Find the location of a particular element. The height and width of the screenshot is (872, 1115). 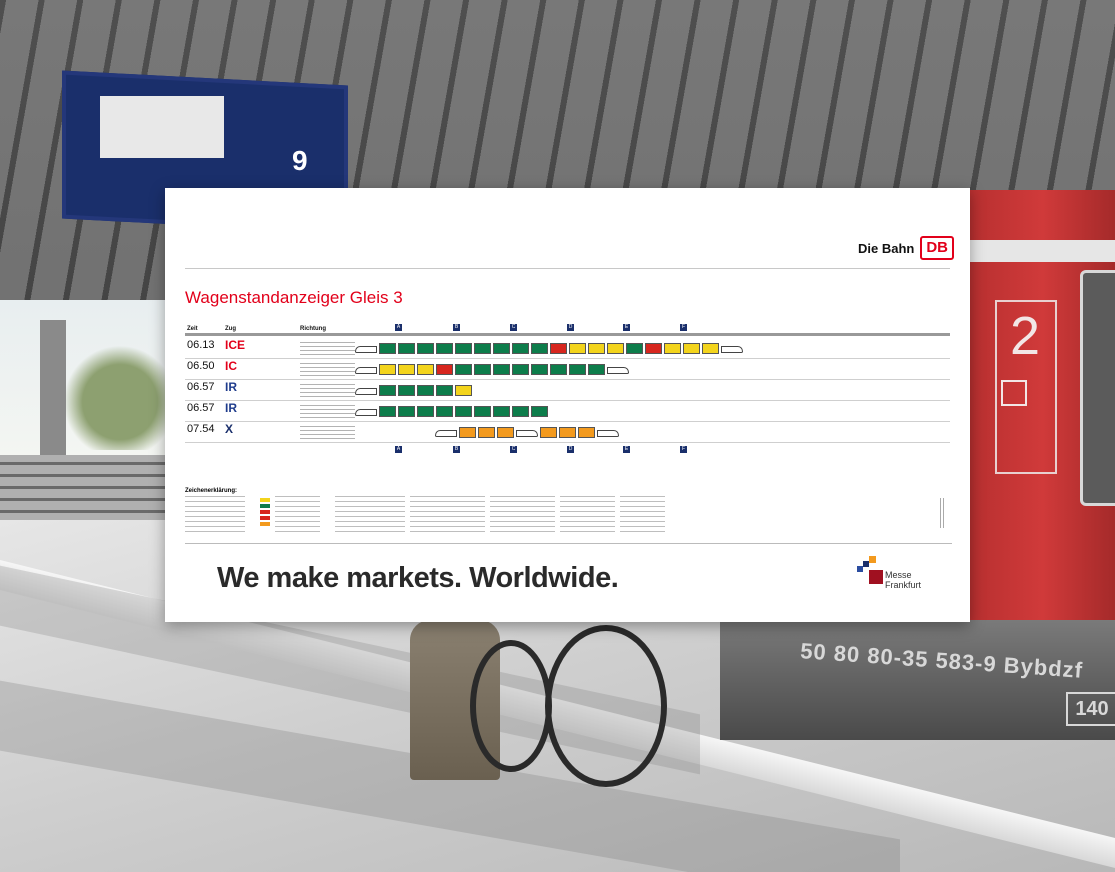

legend-section: Zeichenerklärung: is located at coordinates (567, 513).